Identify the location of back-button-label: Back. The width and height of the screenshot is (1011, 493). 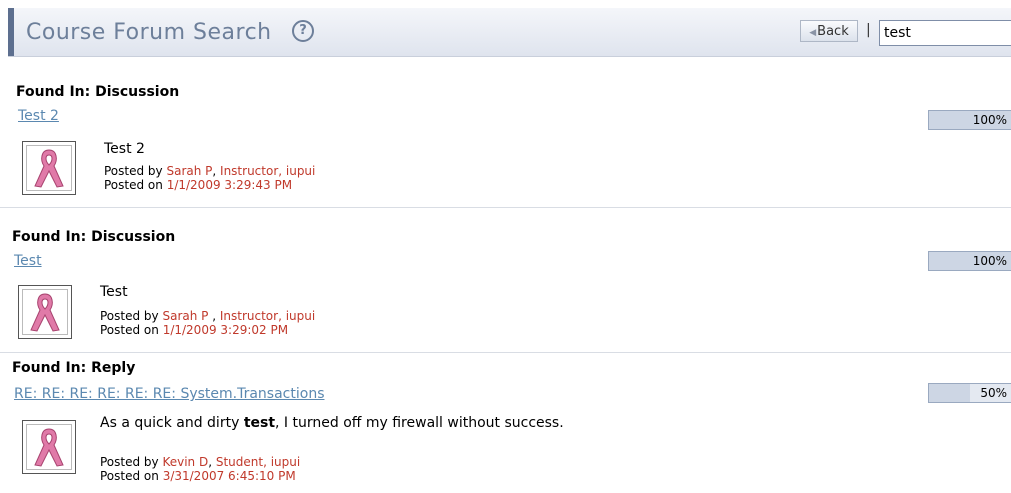
(833, 31).